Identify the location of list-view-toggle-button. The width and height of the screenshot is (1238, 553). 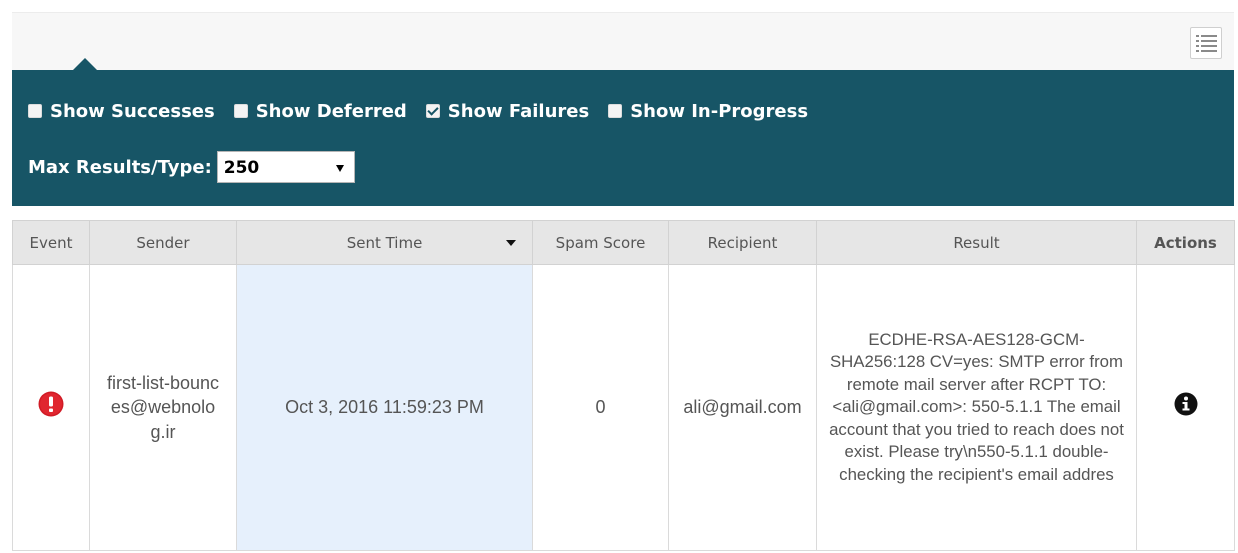
(1206, 43).